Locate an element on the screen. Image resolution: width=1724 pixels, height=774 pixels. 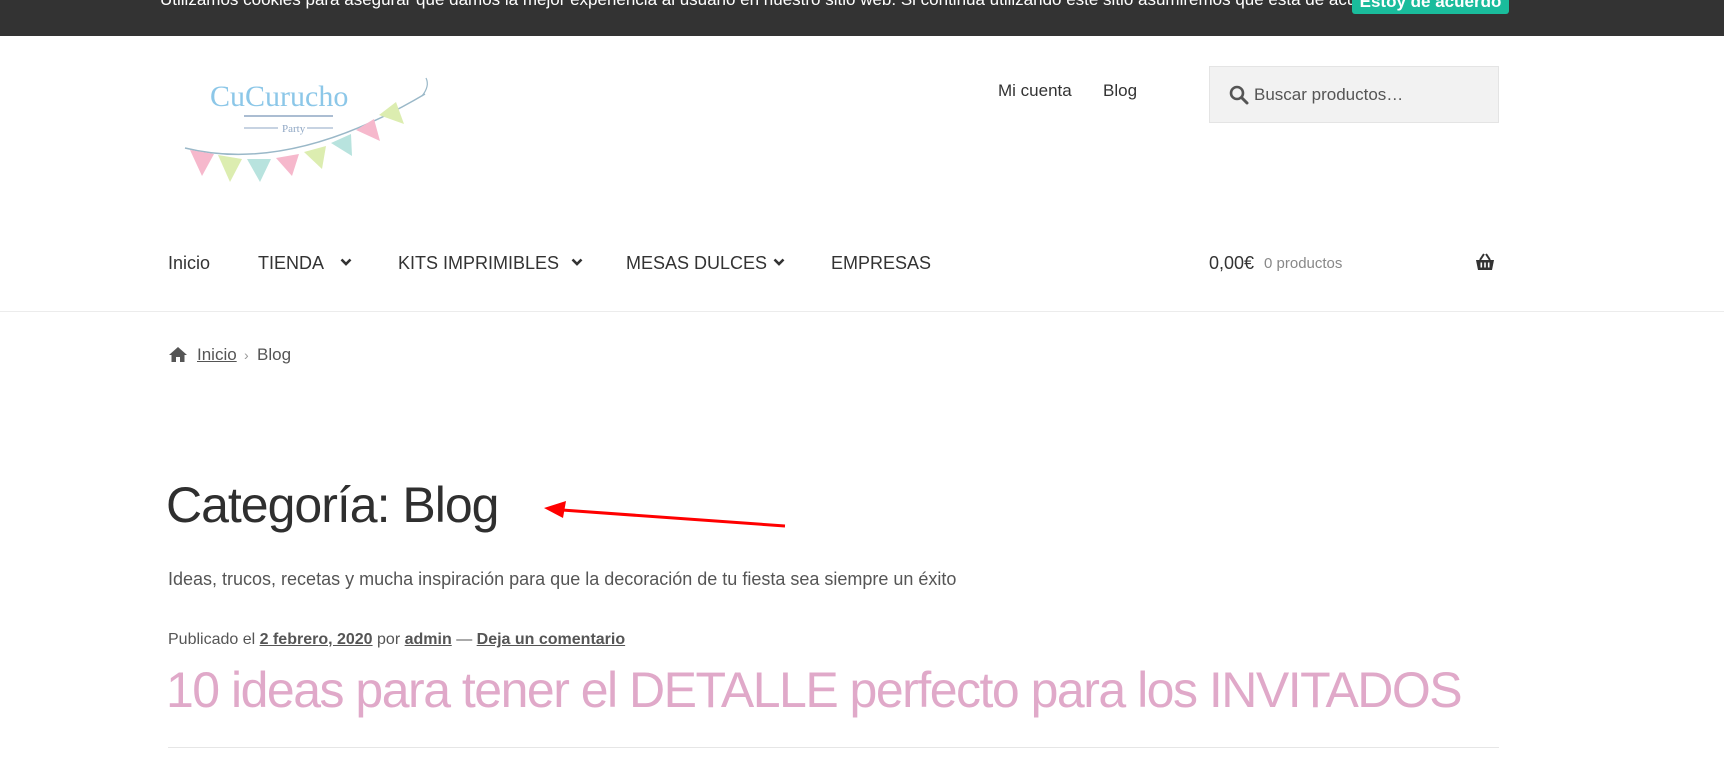
post-divider is located at coordinates (833, 747).